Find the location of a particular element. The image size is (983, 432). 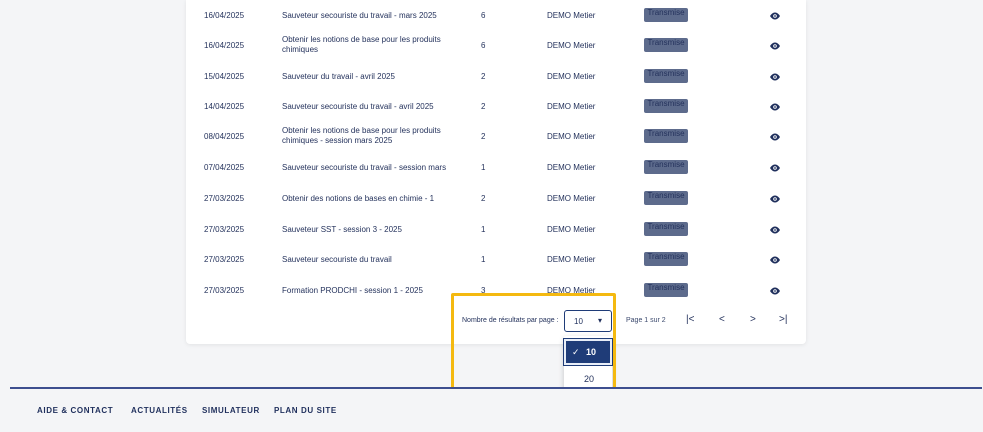

footer-link-plan-du-site: PLAN DU SITE is located at coordinates (305, 410).